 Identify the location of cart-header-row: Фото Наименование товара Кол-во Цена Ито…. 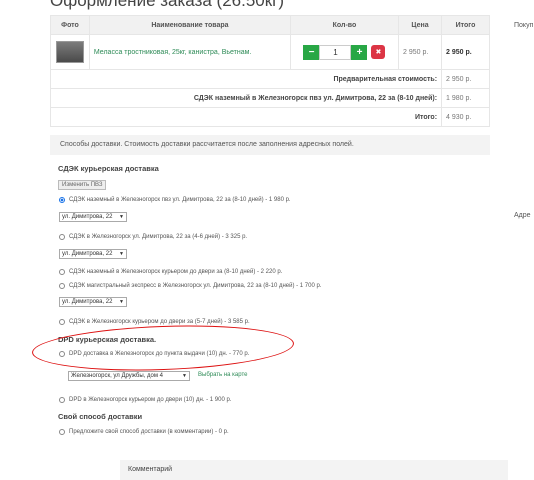
(270, 25).